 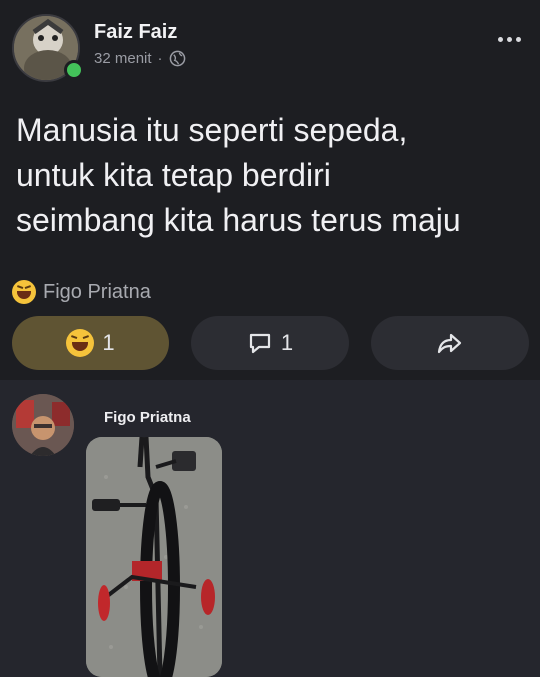 What do you see at coordinates (108, 342) in the screenshot?
I see `reaction-count: 1` at bounding box center [108, 342].